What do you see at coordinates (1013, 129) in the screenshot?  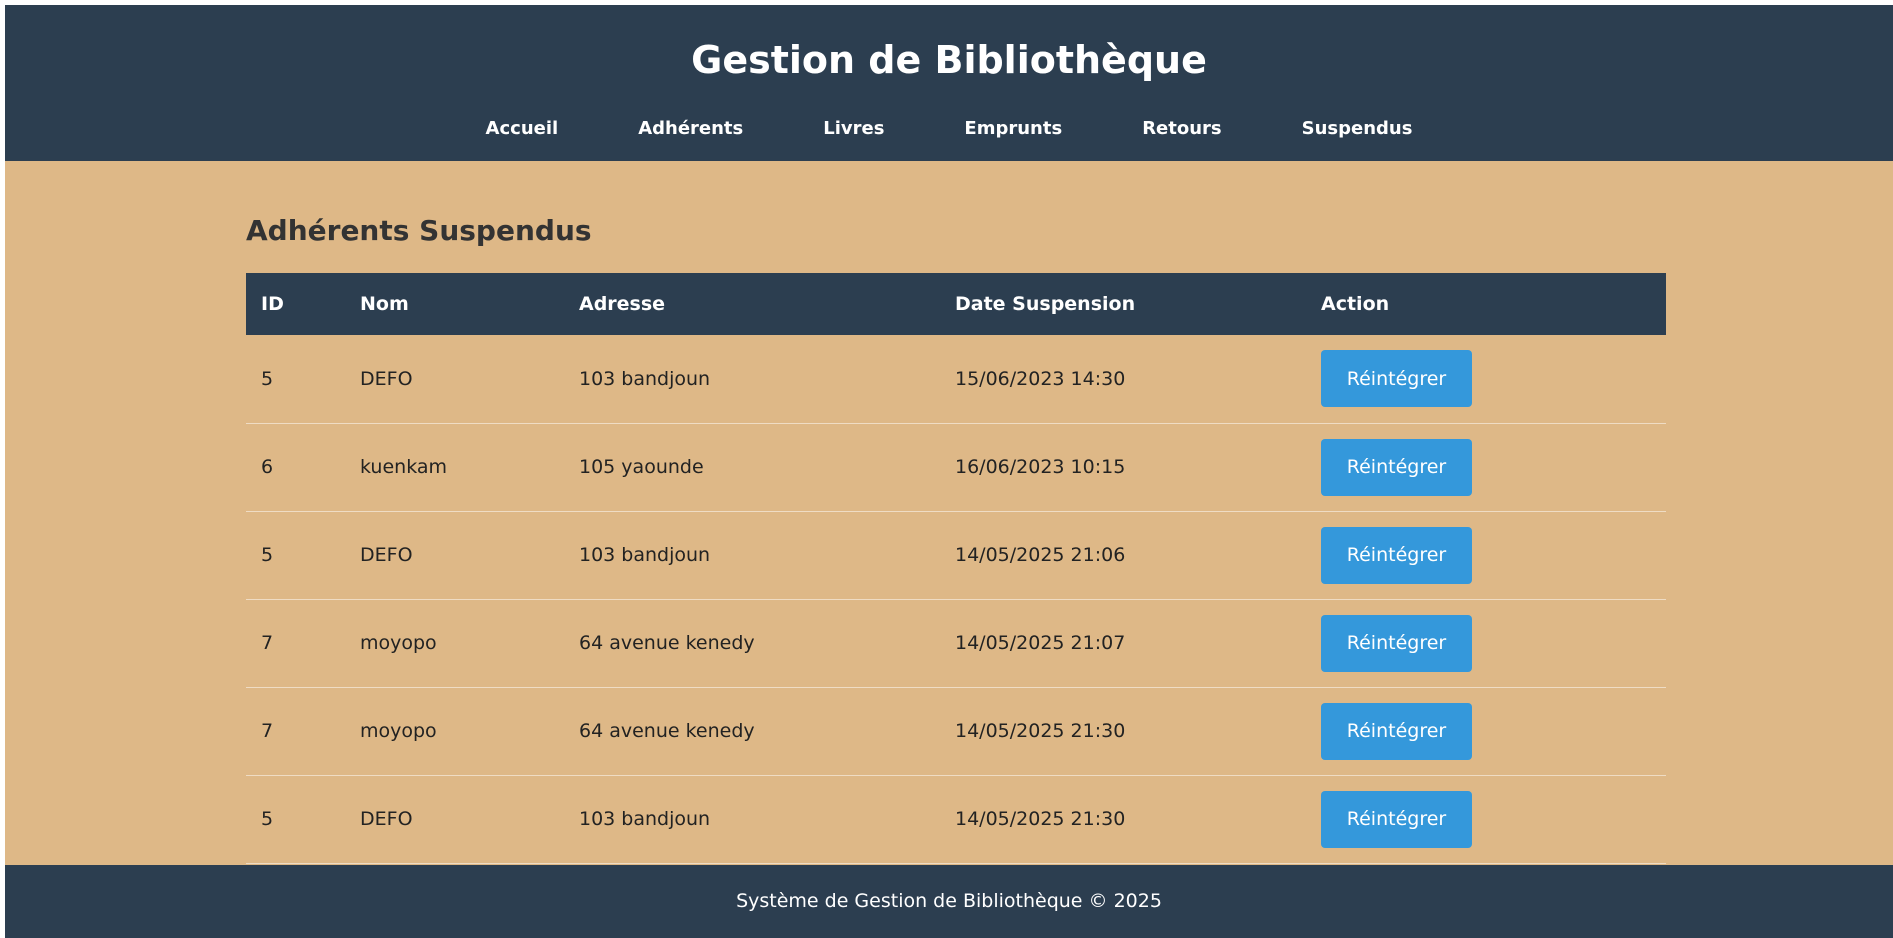 I see `nav-emprunts: Emprunts` at bounding box center [1013, 129].